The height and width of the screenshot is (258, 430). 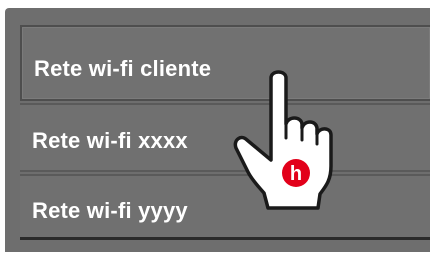 I want to click on pointing-hand-icon: h, so click(x=283, y=140).